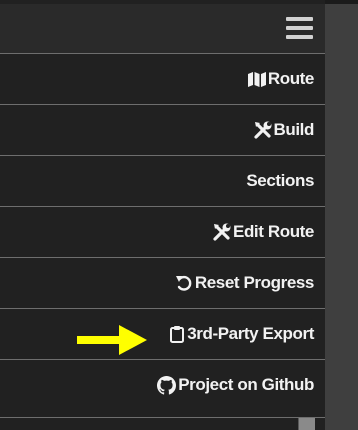 The height and width of the screenshot is (430, 358). Describe the element at coordinates (256, 79) in the screenshot. I see `map-icon` at that location.